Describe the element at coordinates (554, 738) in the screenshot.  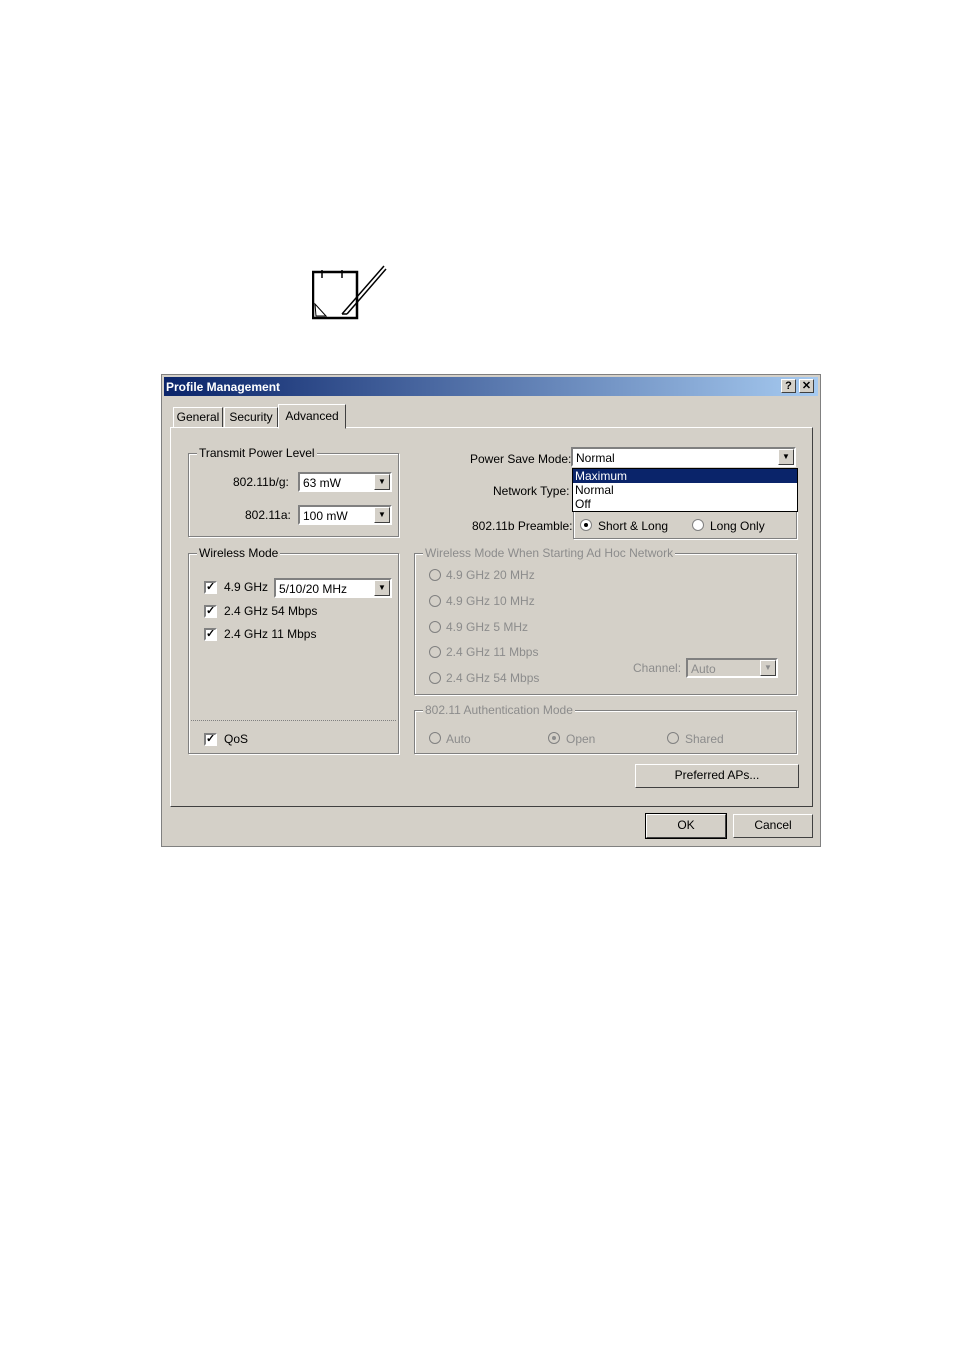
I see `auth-open-radio` at that location.